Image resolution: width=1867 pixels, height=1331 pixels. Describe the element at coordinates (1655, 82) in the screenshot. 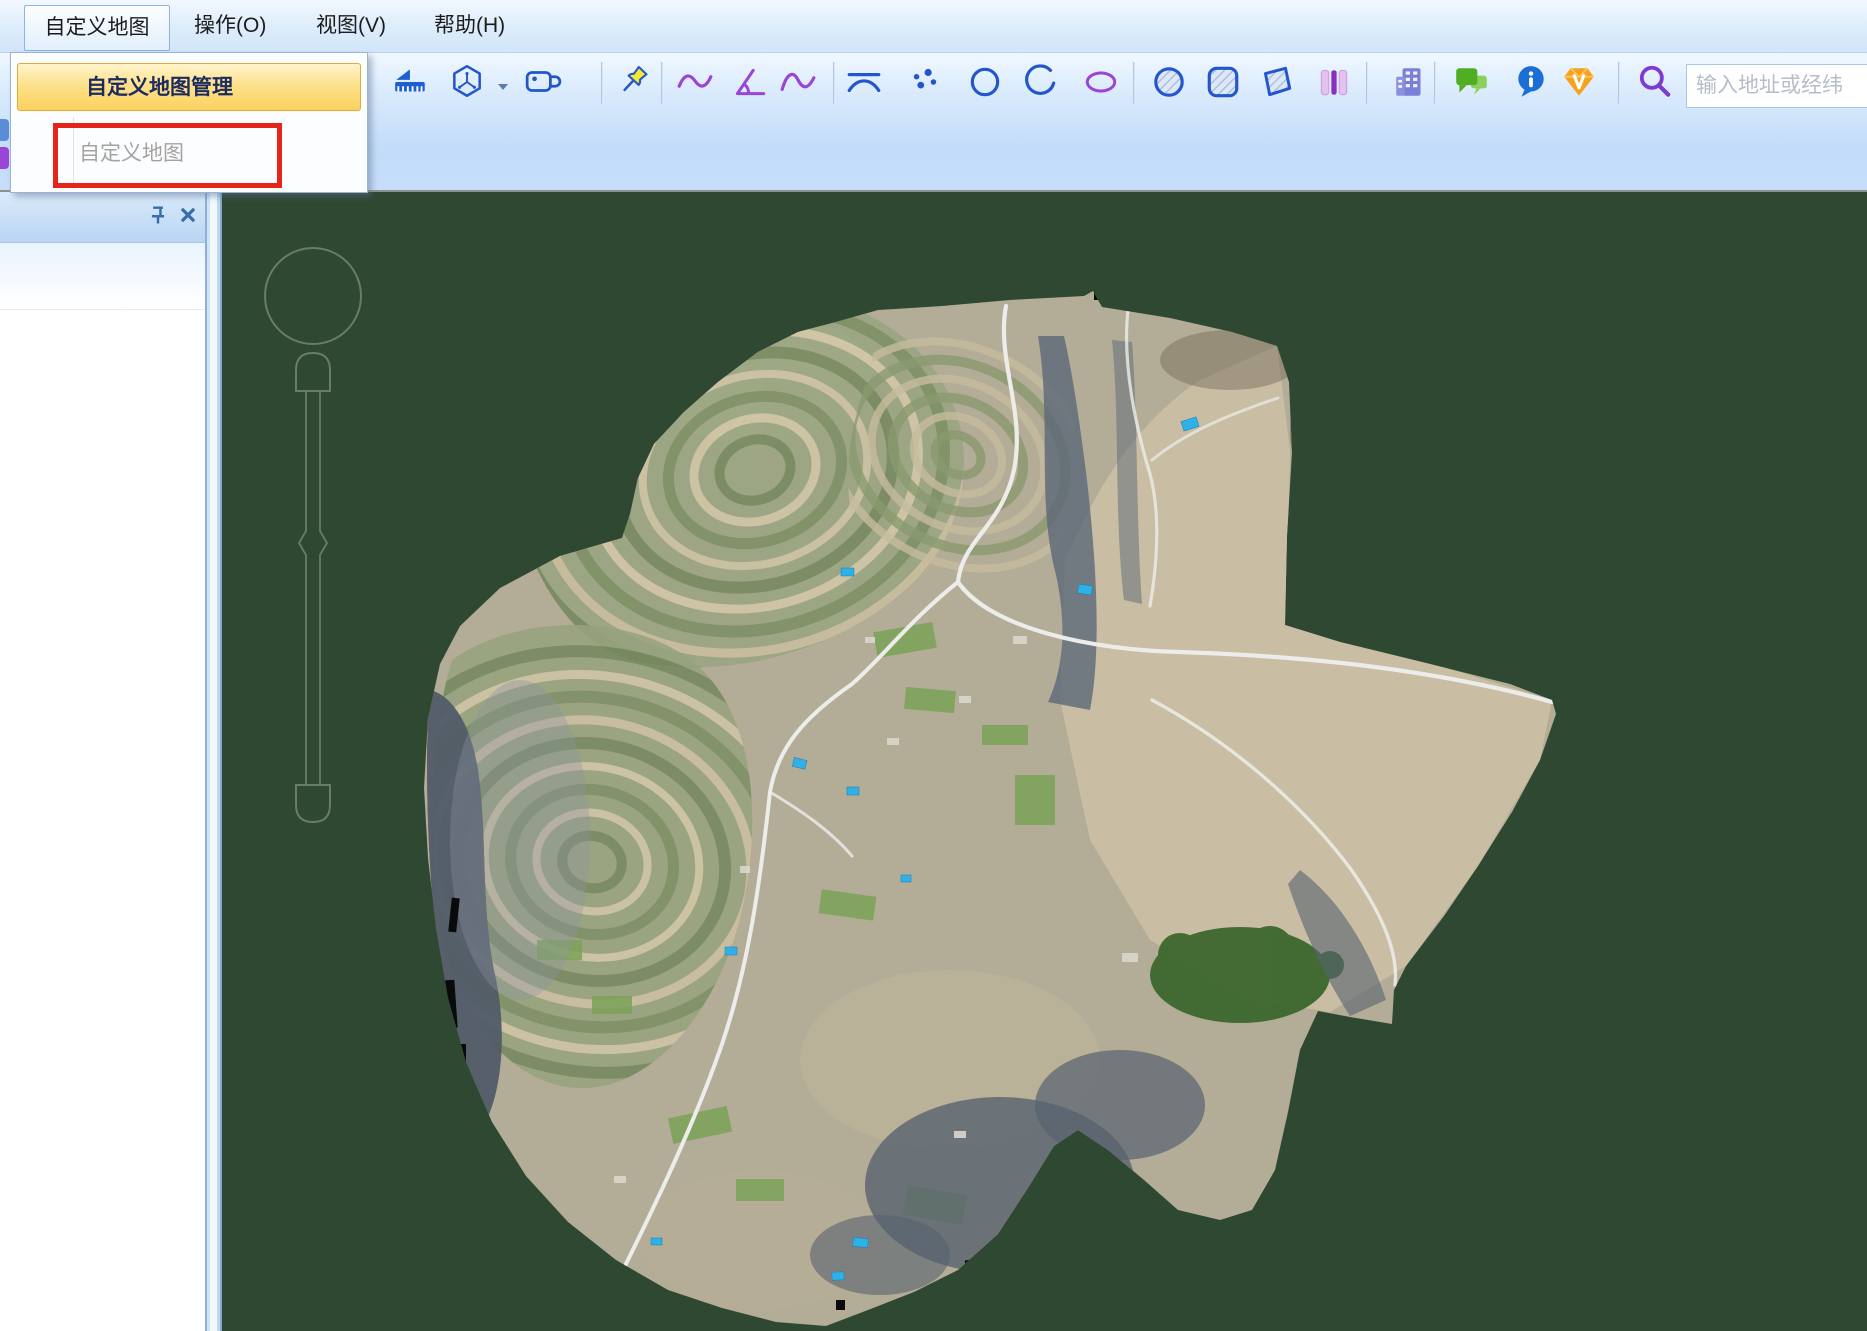

I see `search-magnifier-icon` at that location.